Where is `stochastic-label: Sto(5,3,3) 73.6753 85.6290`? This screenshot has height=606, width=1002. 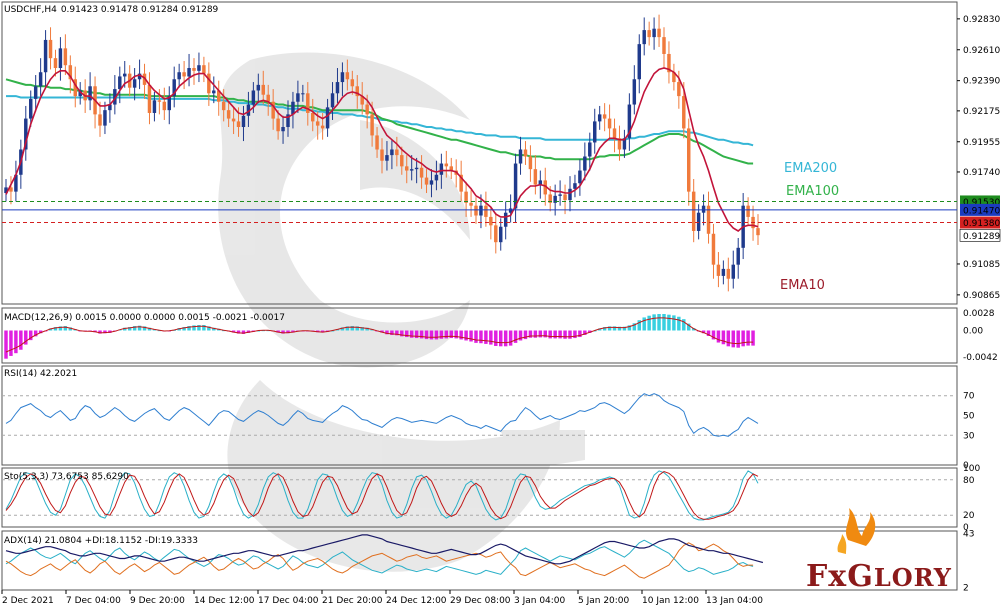 stochastic-label: Sto(5,3,3) 73.6753 85.6290 is located at coordinates (66, 477).